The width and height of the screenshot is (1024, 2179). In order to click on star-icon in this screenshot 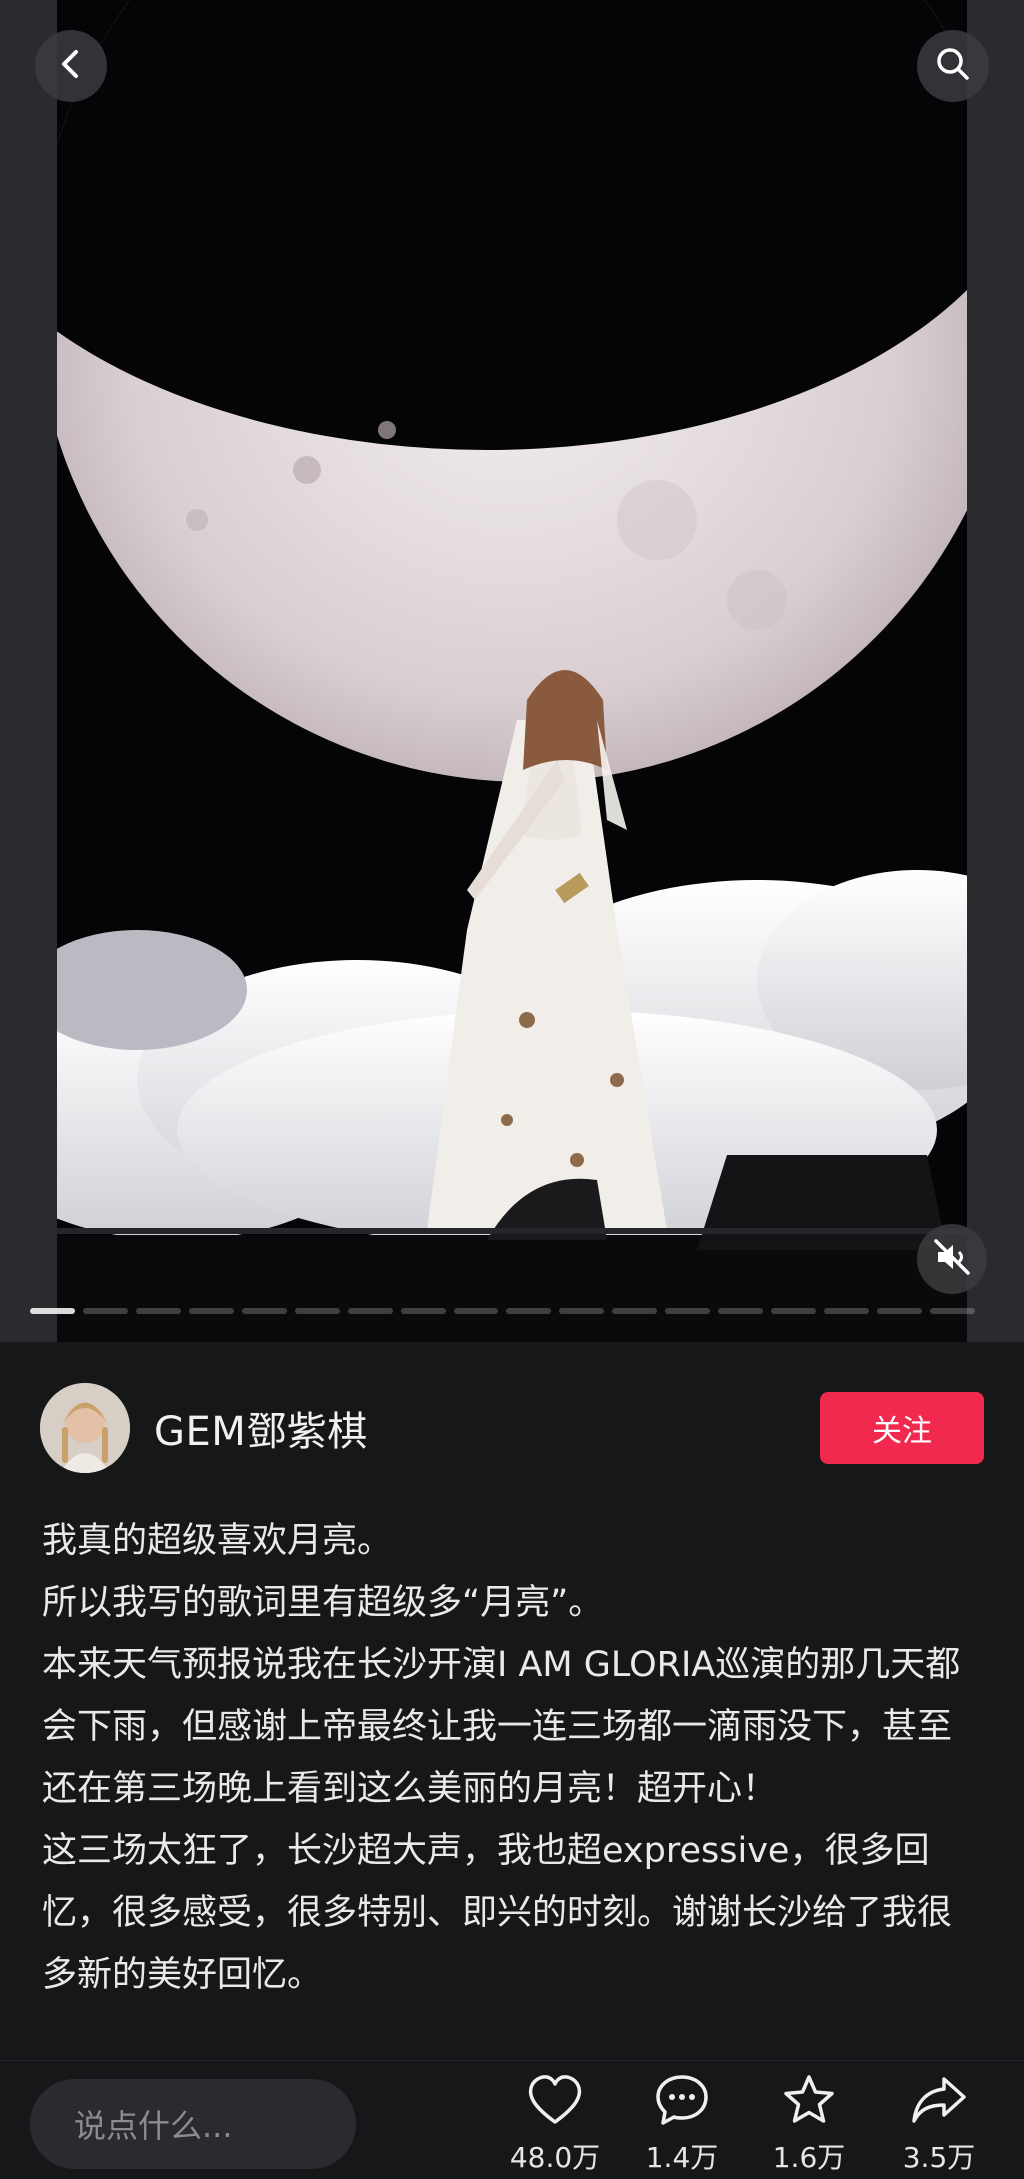, I will do `click(809, 2099)`.